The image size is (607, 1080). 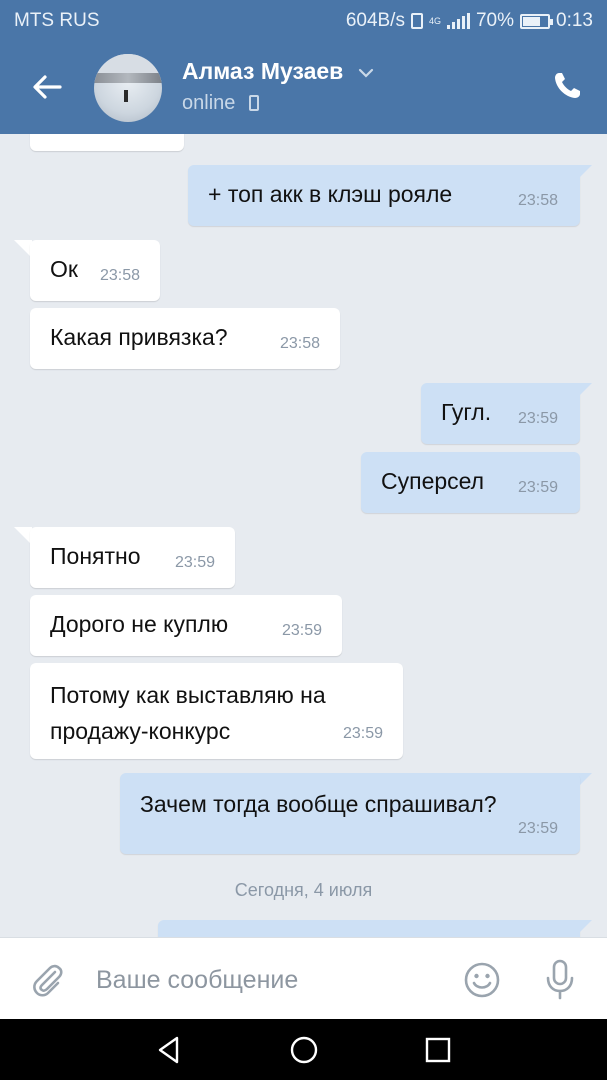 I want to click on phone-icon, so click(x=567, y=86).